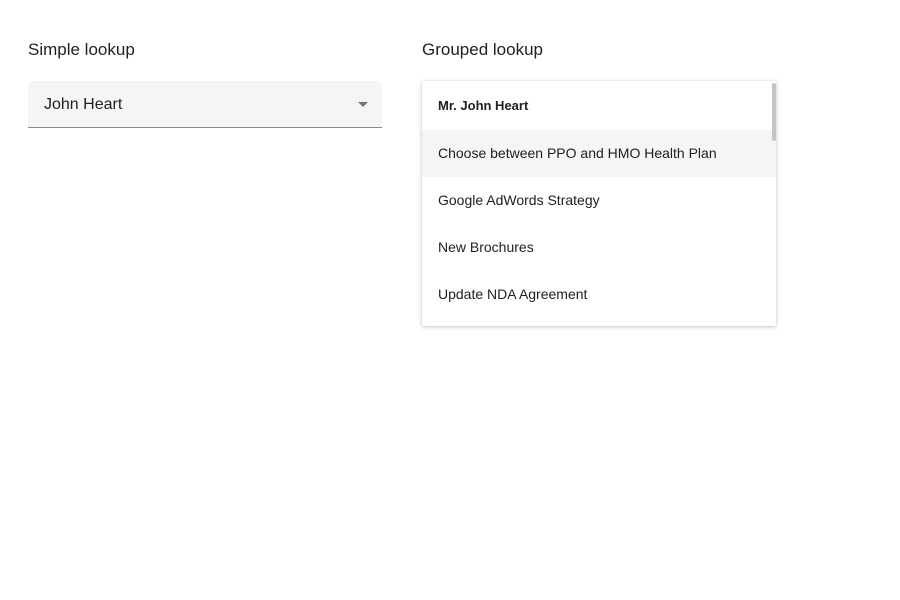 The width and height of the screenshot is (900, 600). What do you see at coordinates (599, 153) in the screenshot?
I see `list-item: Choose between PPO and HMO Health Plan` at bounding box center [599, 153].